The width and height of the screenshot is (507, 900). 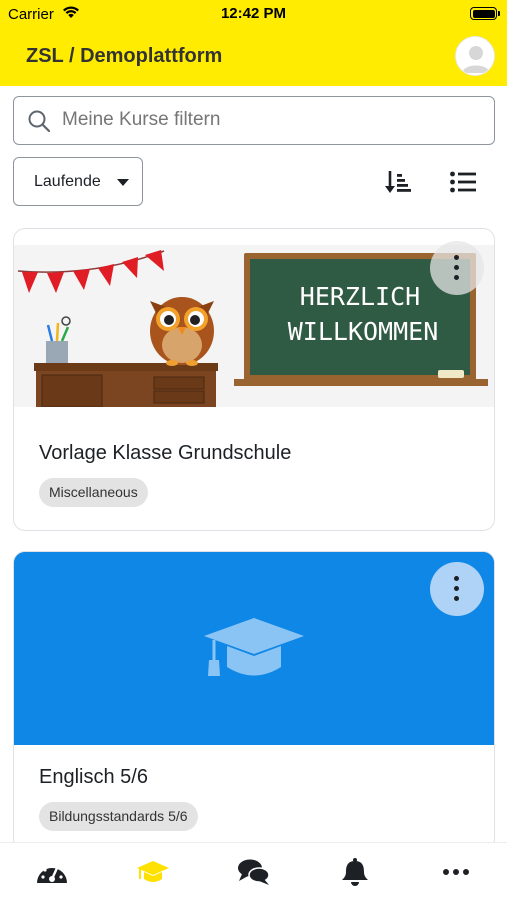 What do you see at coordinates (398, 182) in the screenshot?
I see `sort-icon` at bounding box center [398, 182].